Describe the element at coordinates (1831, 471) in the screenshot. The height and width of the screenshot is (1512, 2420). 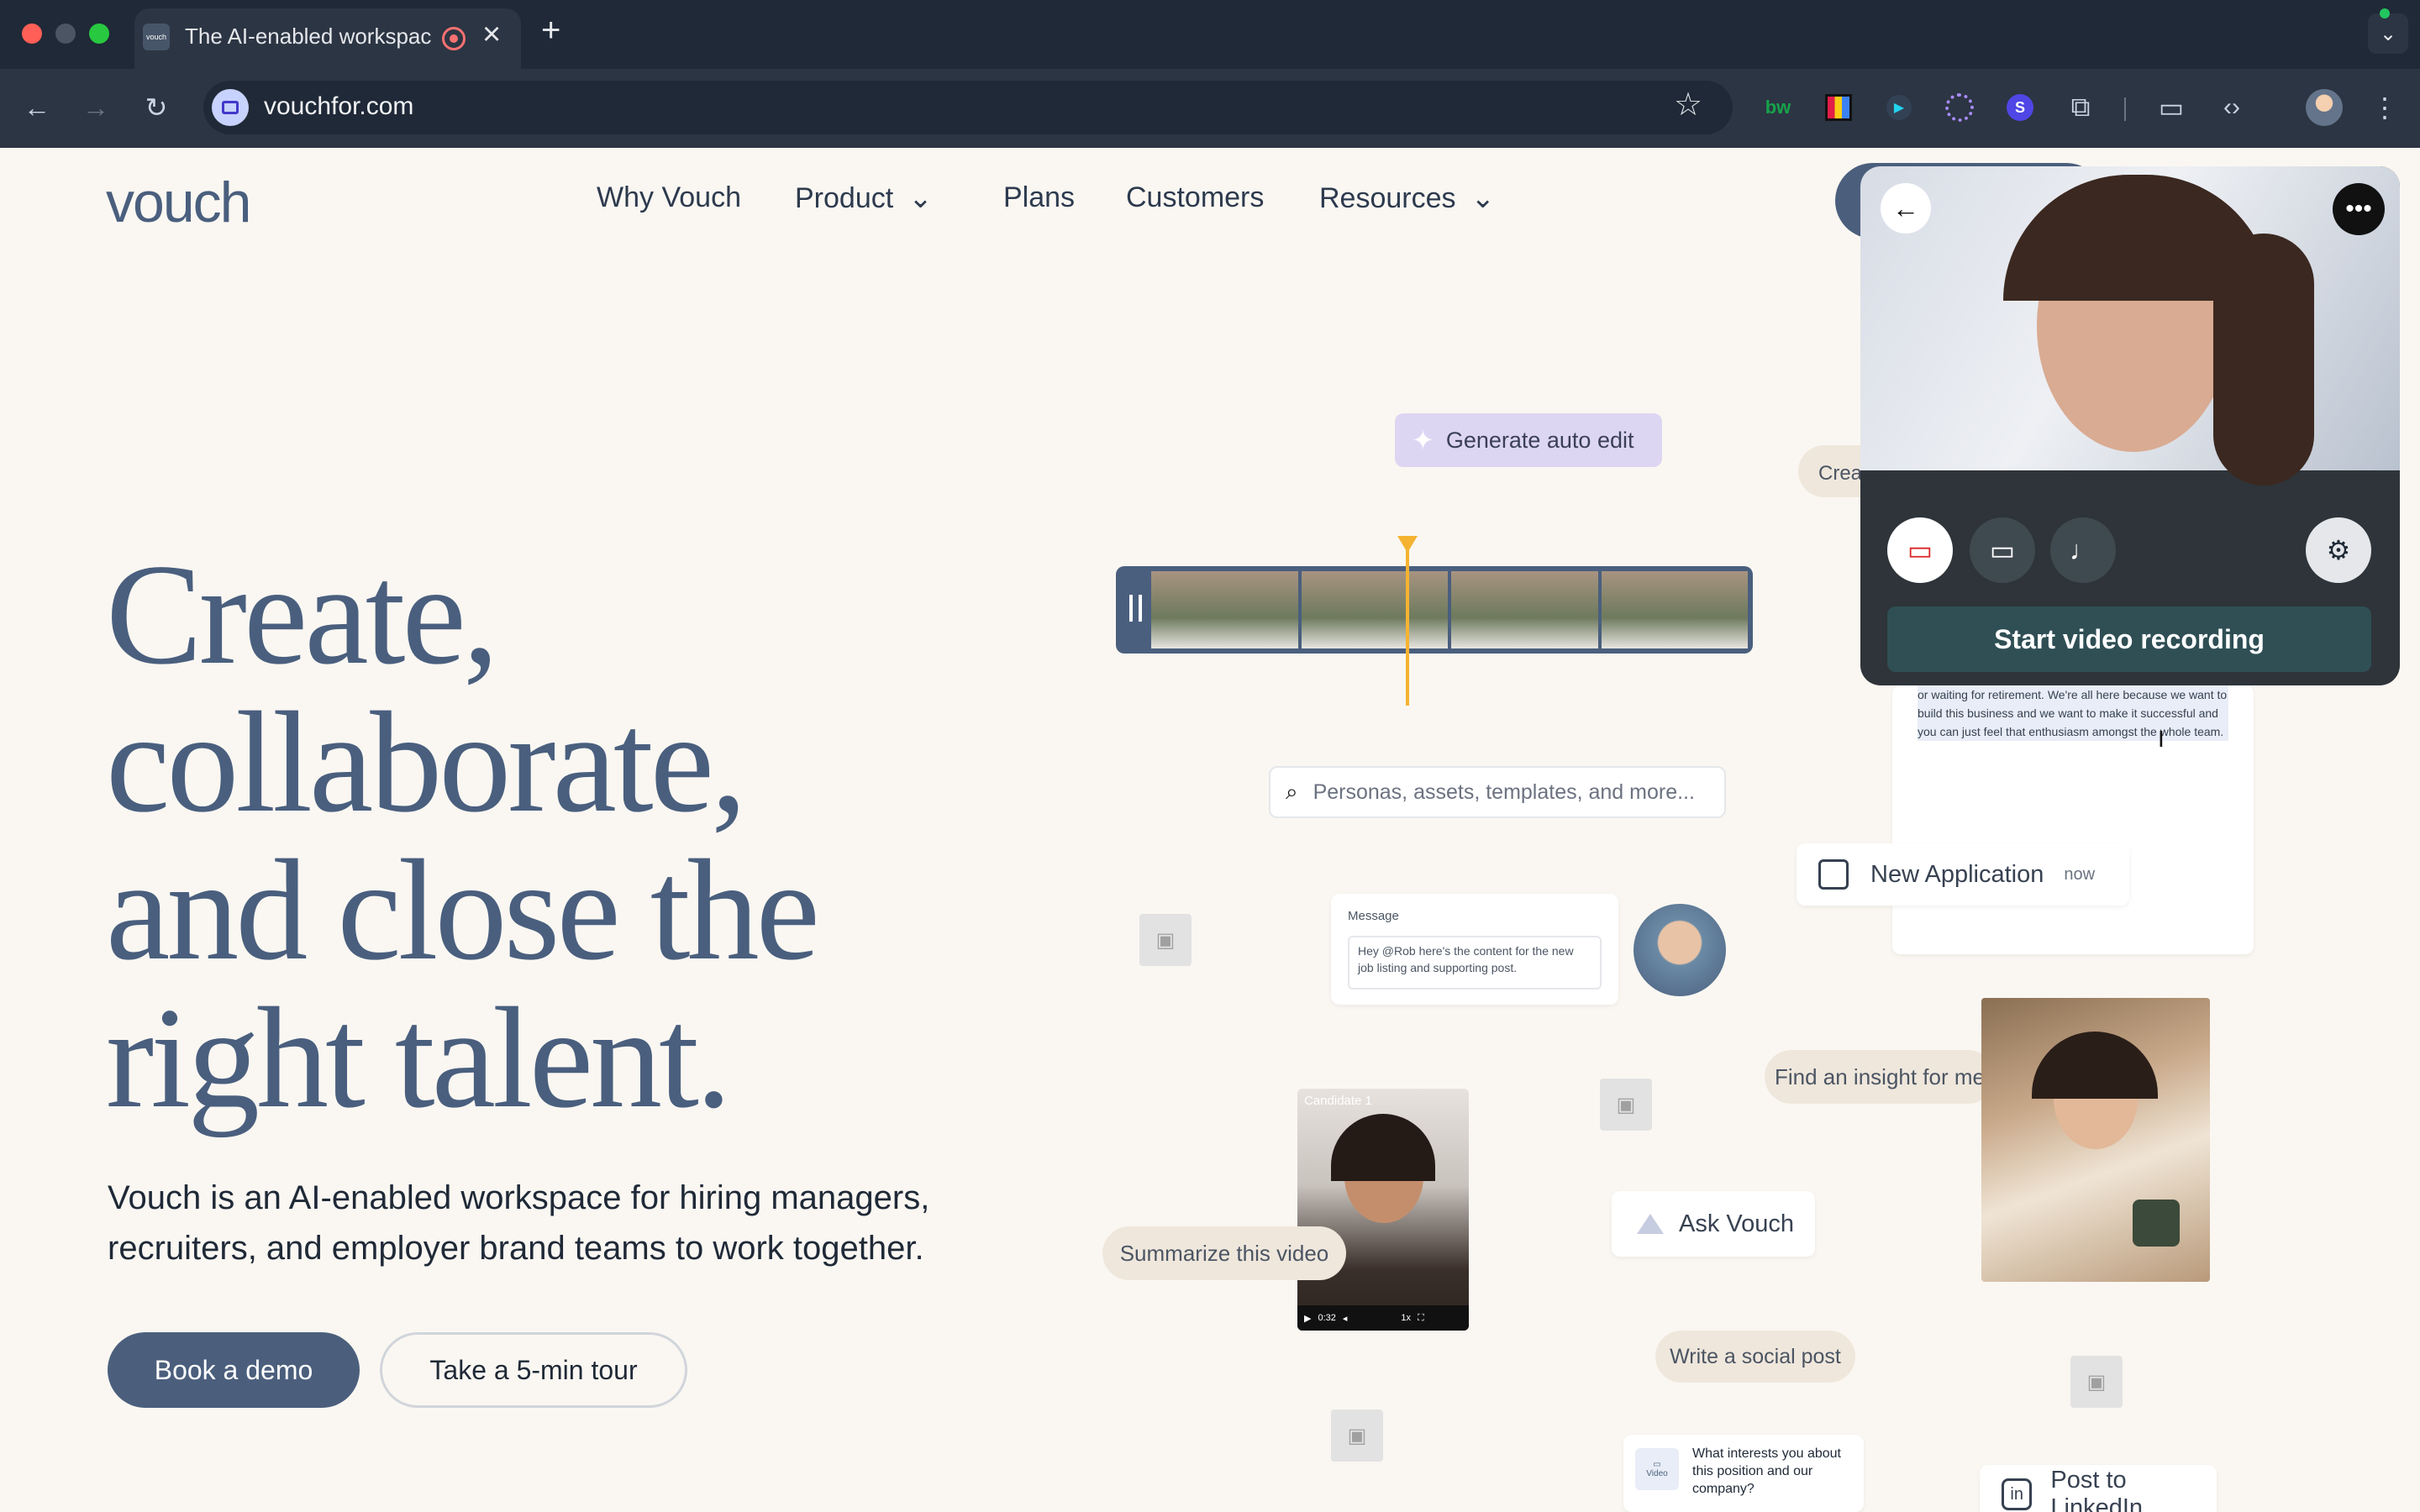
I see `create-pill: Crea` at that location.